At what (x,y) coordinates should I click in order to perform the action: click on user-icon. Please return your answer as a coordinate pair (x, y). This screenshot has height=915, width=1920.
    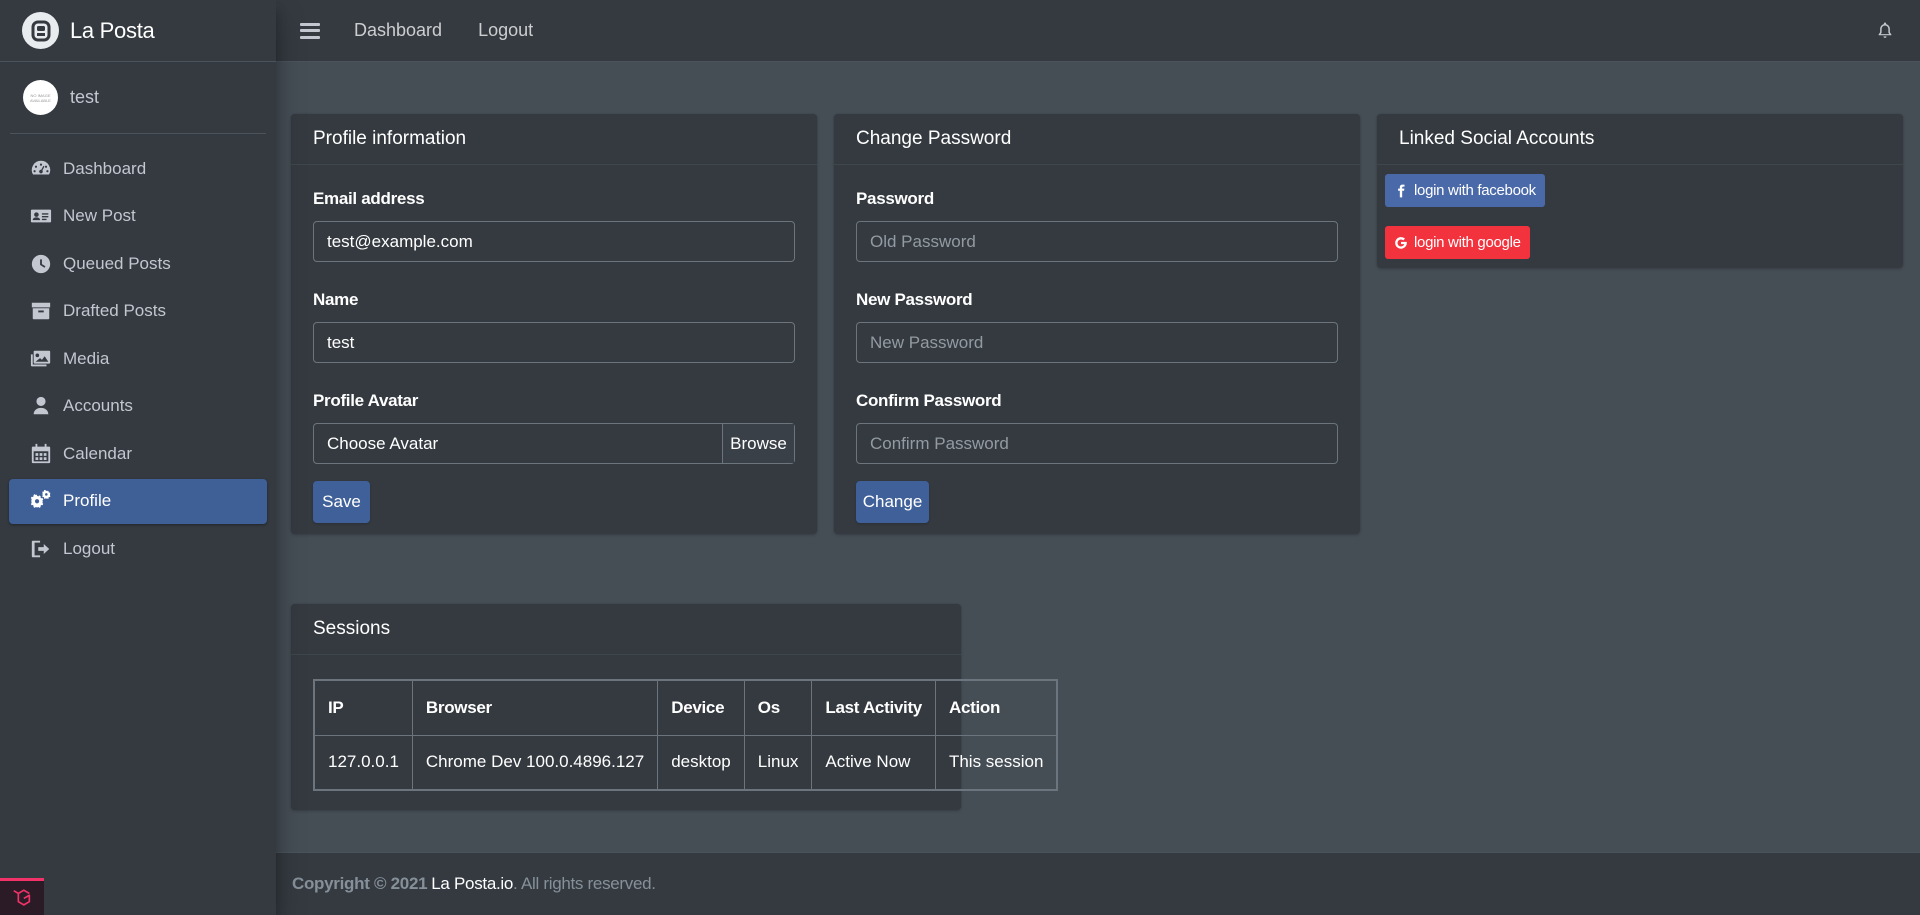
    Looking at the image, I should click on (41, 406).